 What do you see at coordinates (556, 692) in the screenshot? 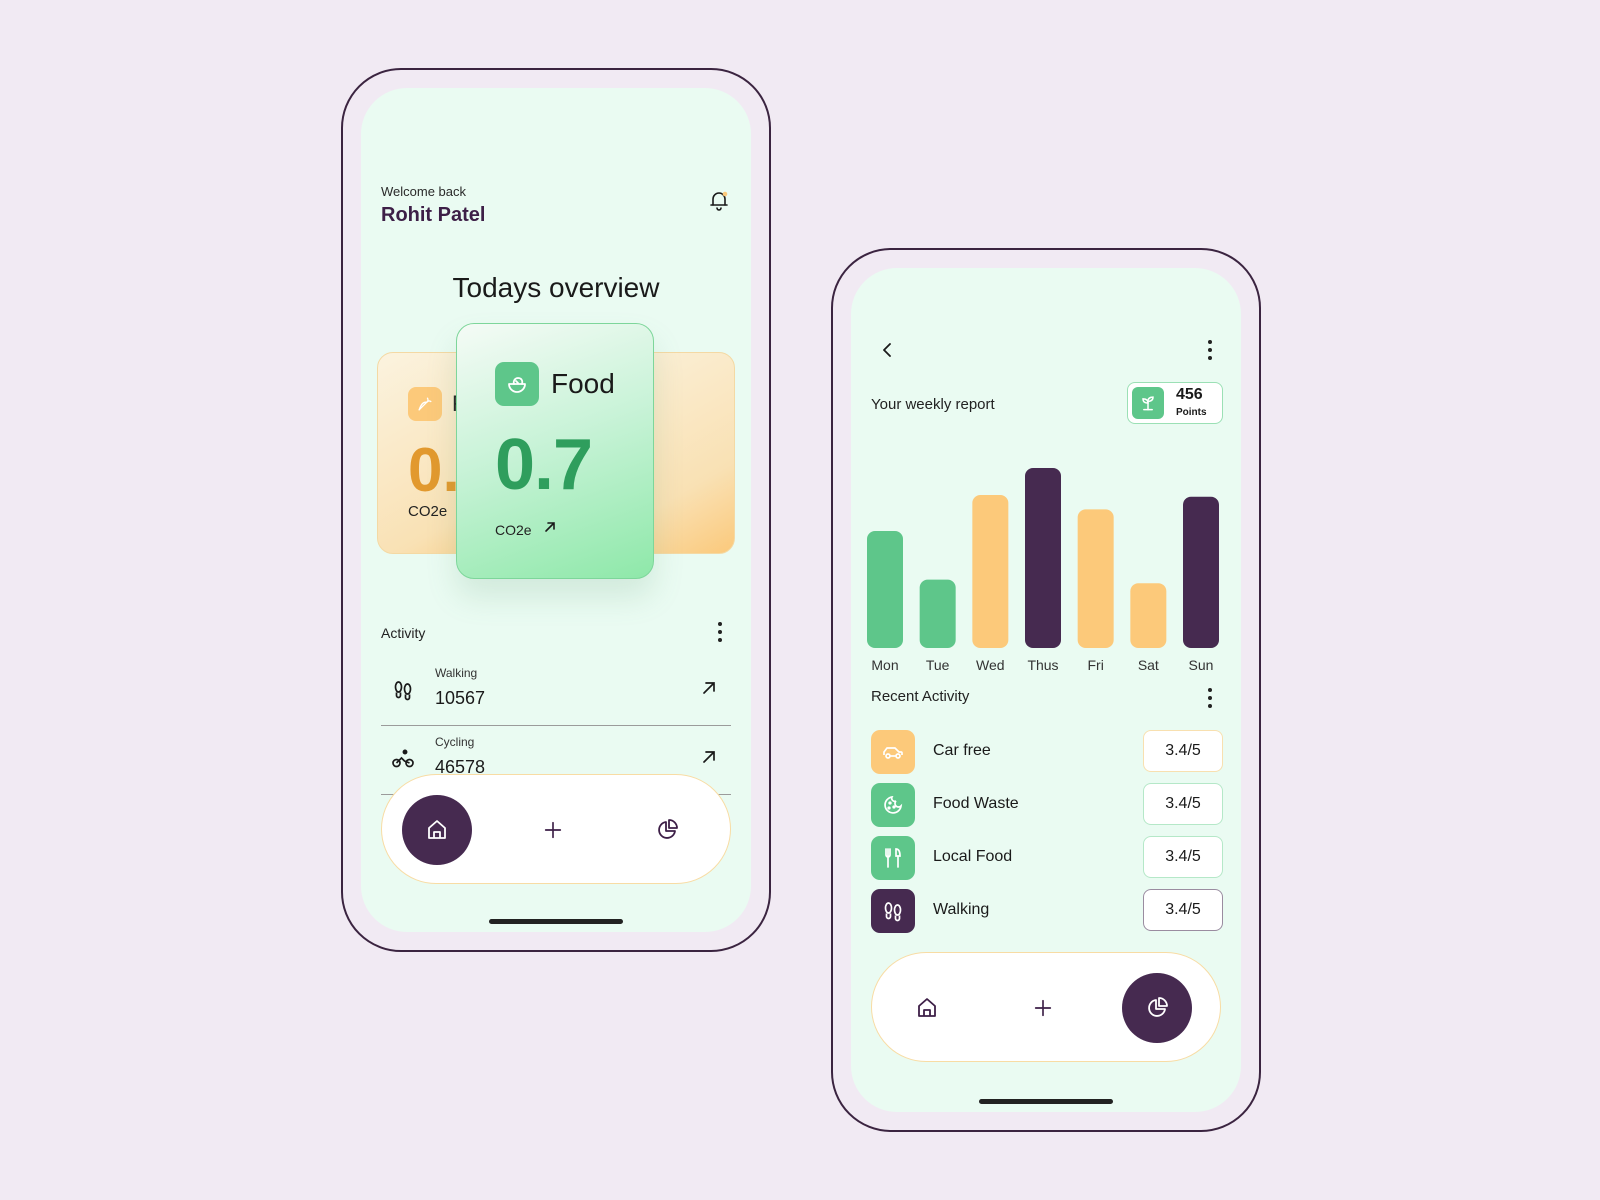
I see `activity-item-walking: Walking 10567` at bounding box center [556, 692].